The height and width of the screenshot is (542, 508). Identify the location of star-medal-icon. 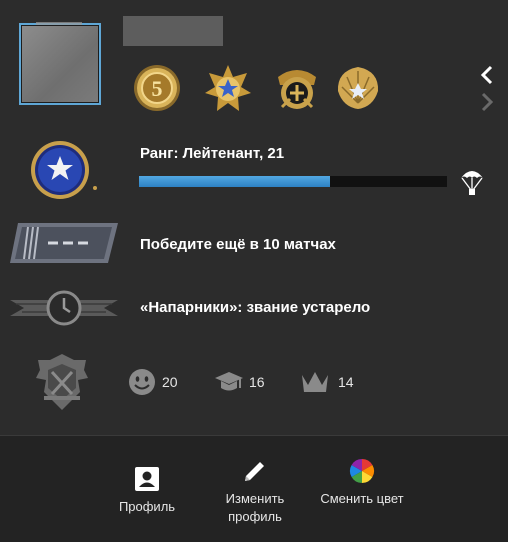
(228, 88).